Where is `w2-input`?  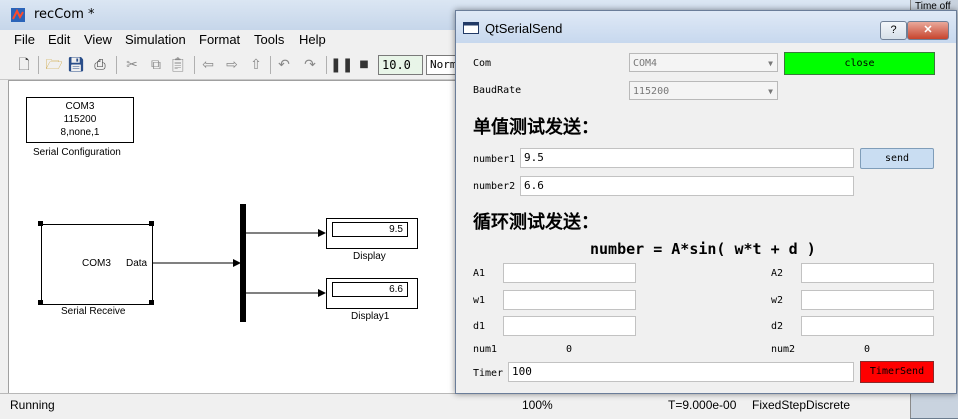
w2-input is located at coordinates (867, 300).